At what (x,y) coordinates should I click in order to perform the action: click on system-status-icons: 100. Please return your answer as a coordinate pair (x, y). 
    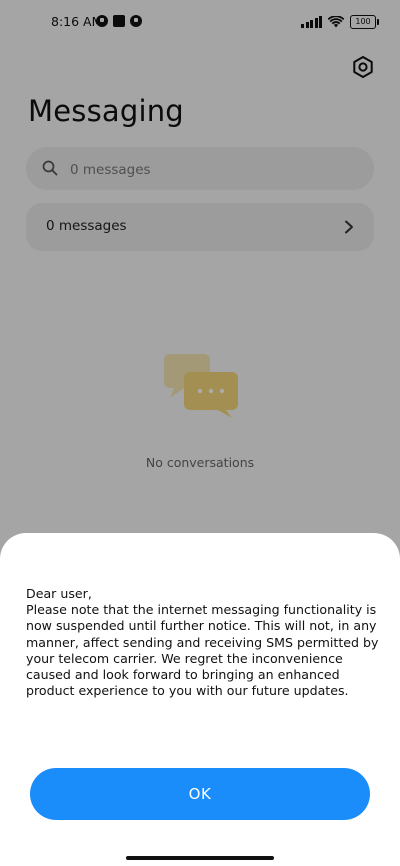
    Looking at the image, I should click on (340, 22).